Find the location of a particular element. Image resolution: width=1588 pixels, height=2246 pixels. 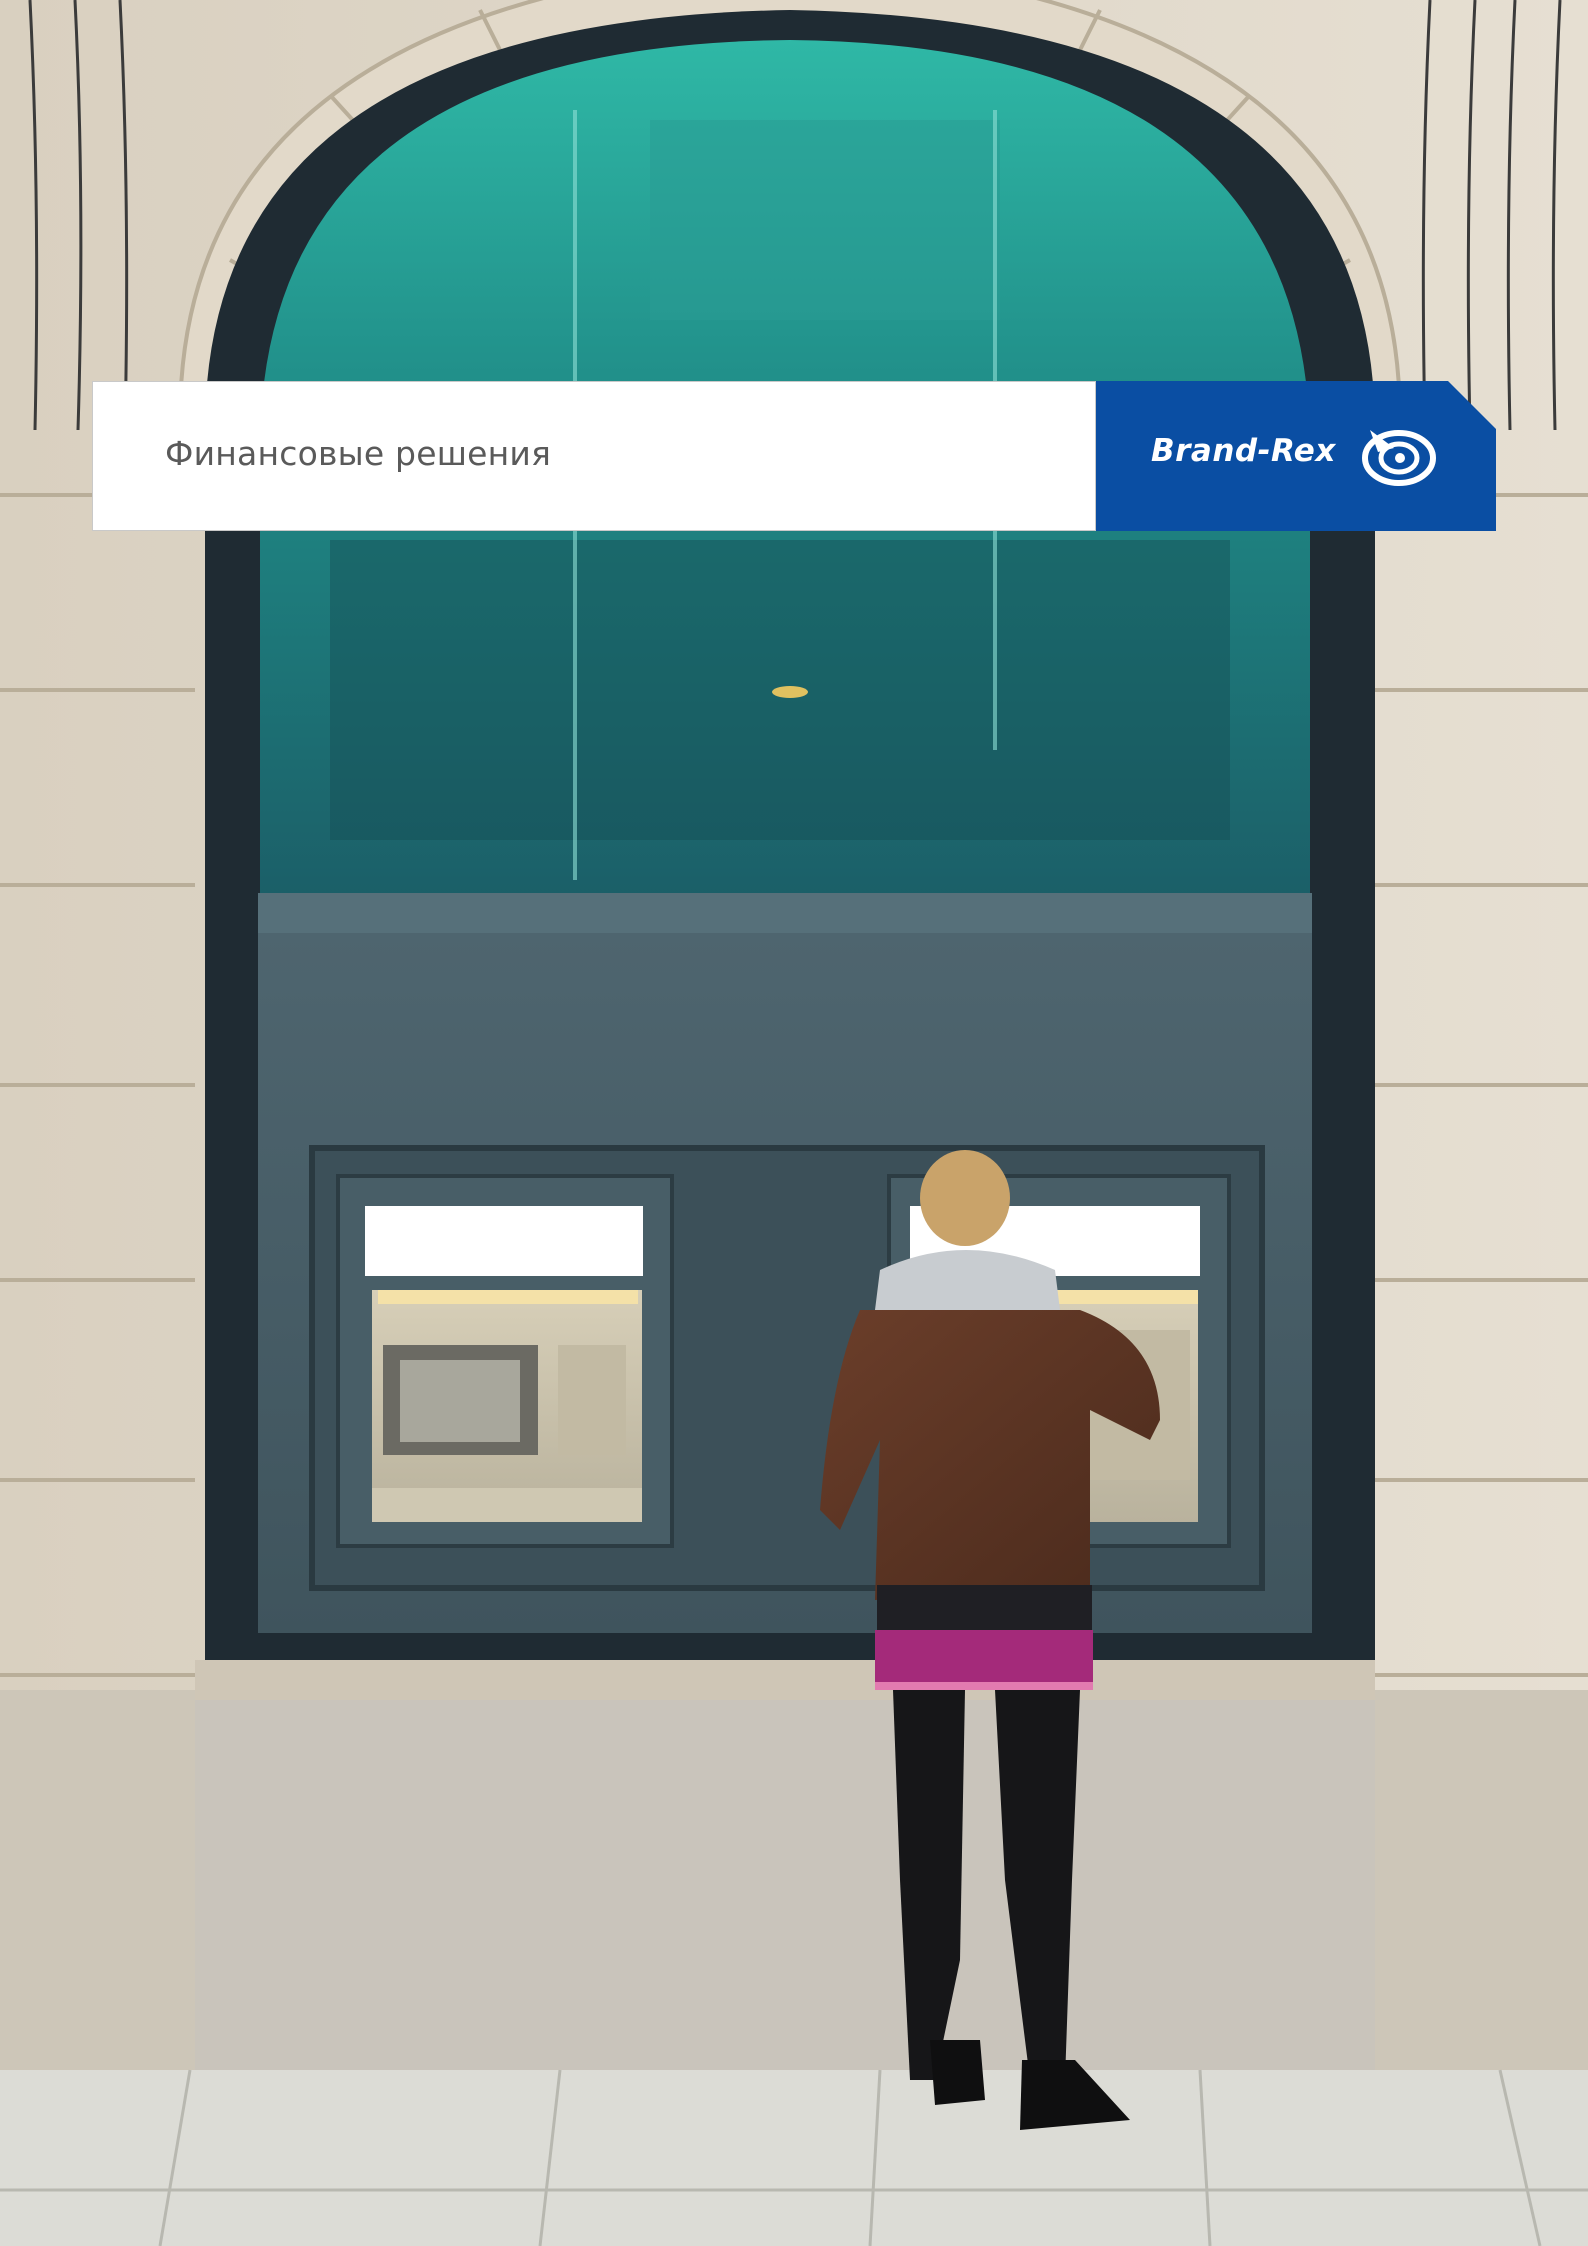

title-banner: Финансовые решения Brand-Rex is located at coordinates (794, 456).